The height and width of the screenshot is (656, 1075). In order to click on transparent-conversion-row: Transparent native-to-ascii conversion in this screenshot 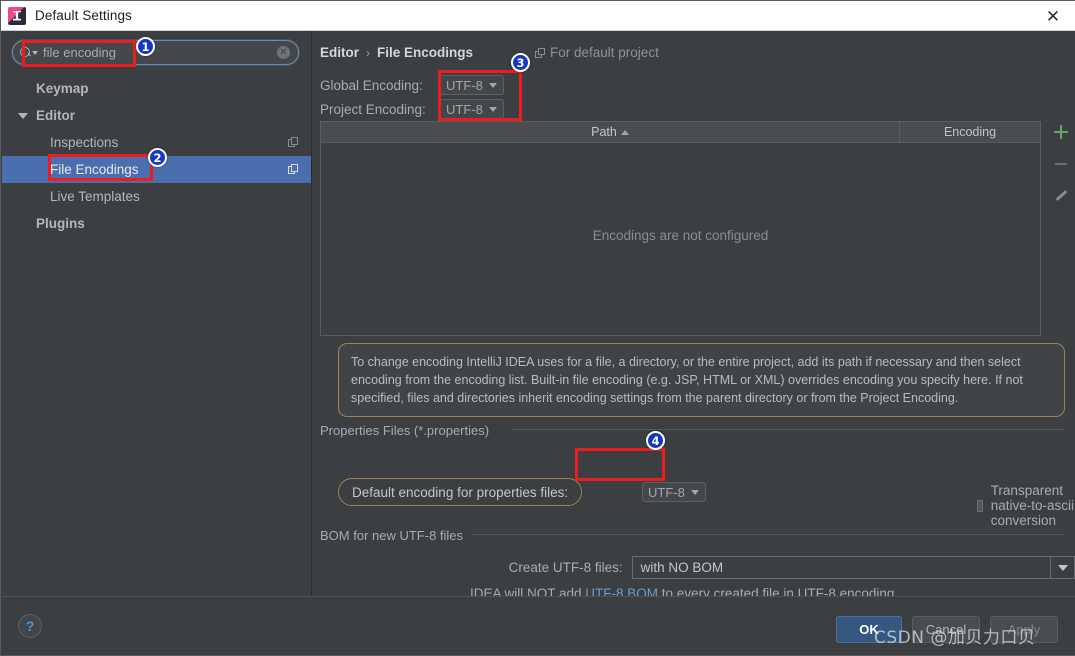, I will do `click(1026, 505)`.